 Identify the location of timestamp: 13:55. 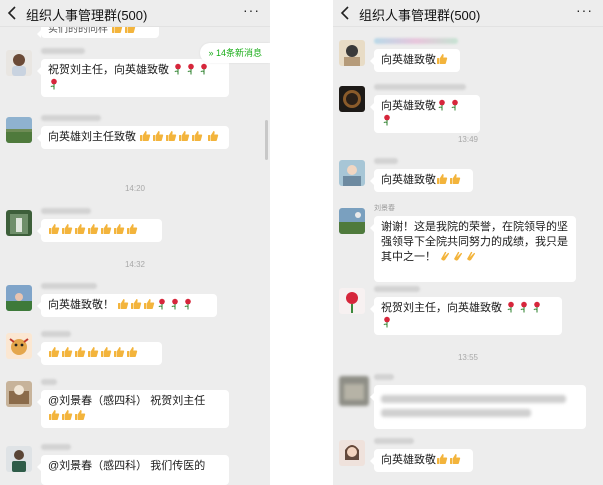
(468, 357).